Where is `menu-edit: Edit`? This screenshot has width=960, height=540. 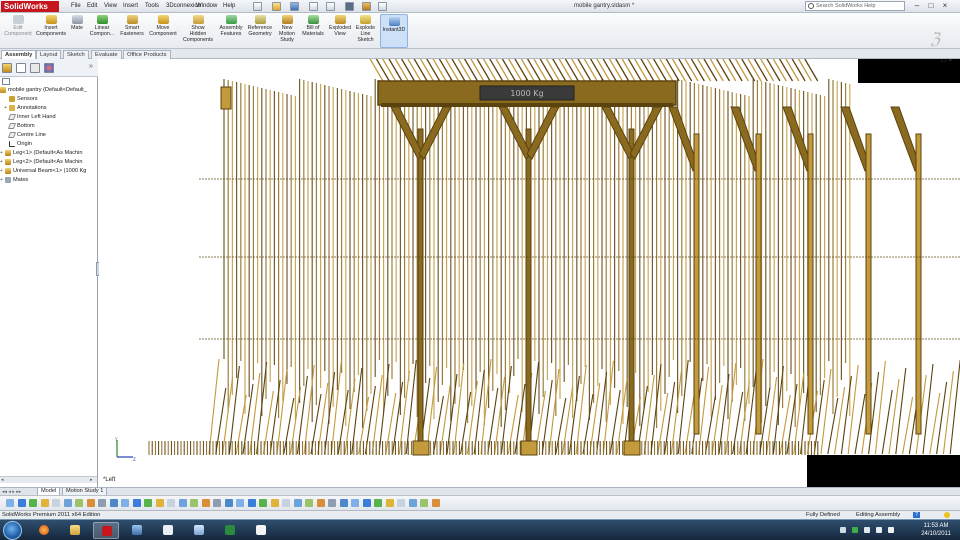
menu-edit: Edit is located at coordinates (92, 6).